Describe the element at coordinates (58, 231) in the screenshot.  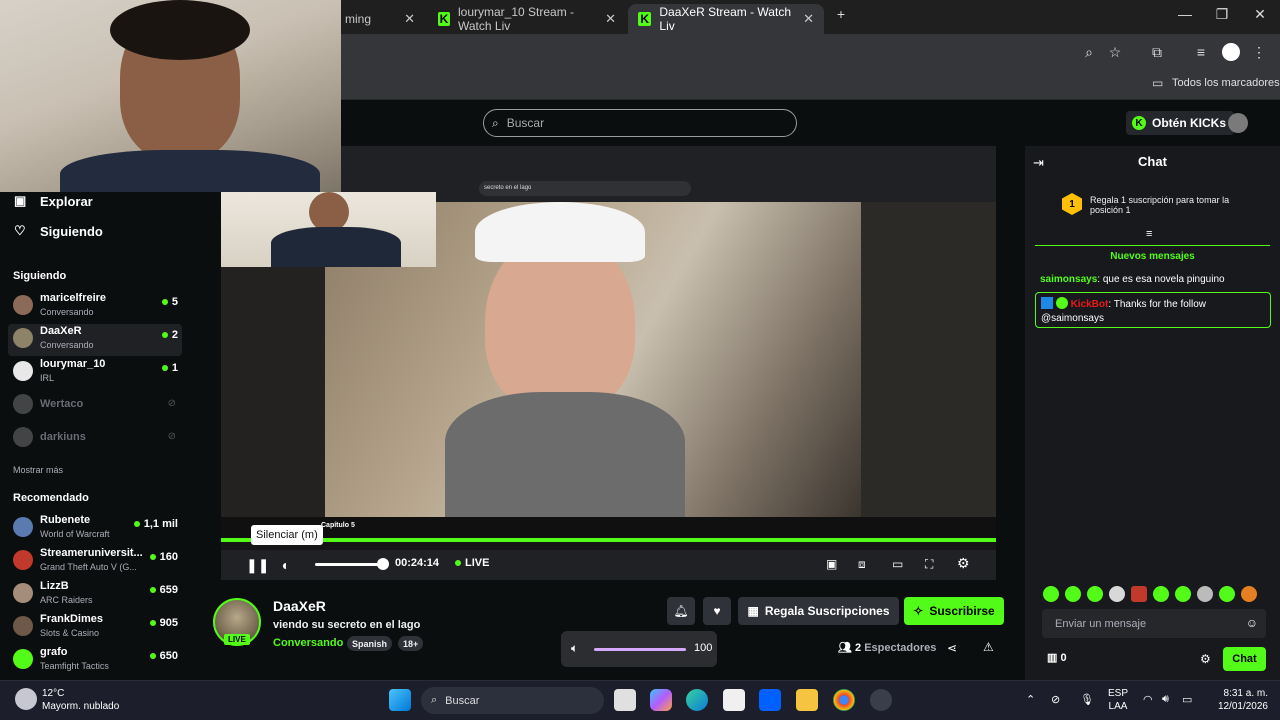
I see `nav-following: ♡ Siguiendo` at that location.